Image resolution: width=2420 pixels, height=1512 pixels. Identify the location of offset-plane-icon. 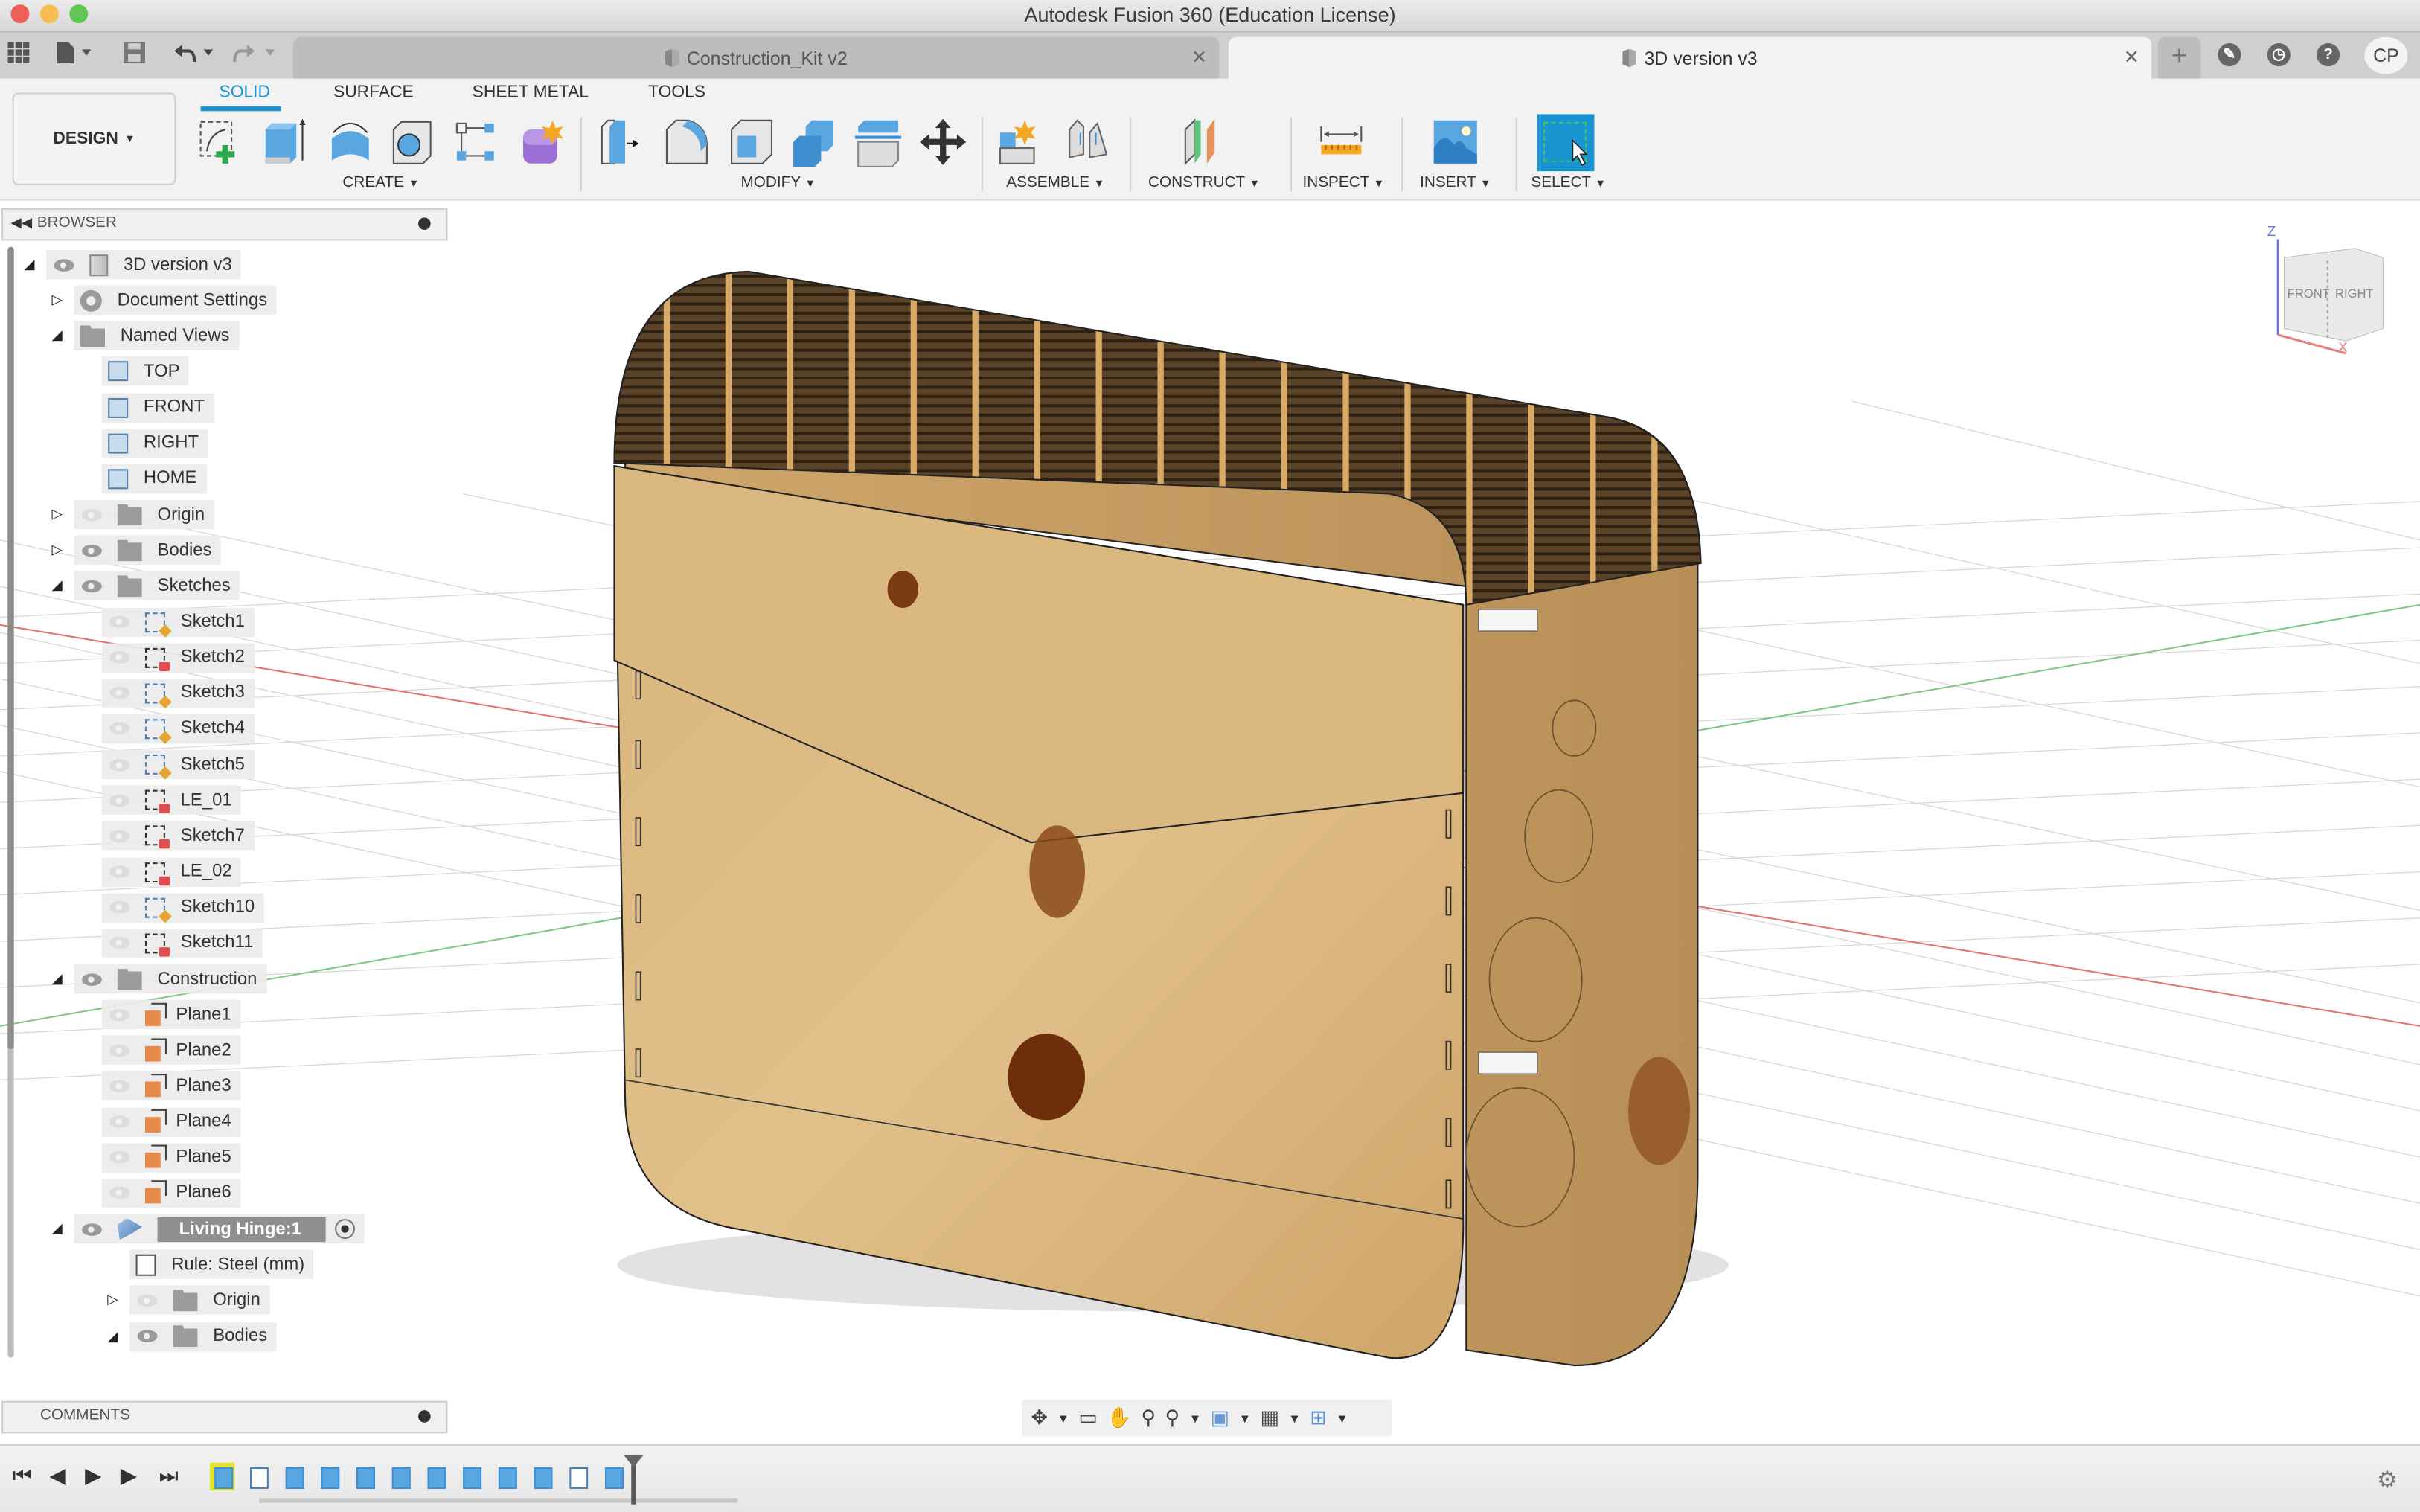
(1202, 142).